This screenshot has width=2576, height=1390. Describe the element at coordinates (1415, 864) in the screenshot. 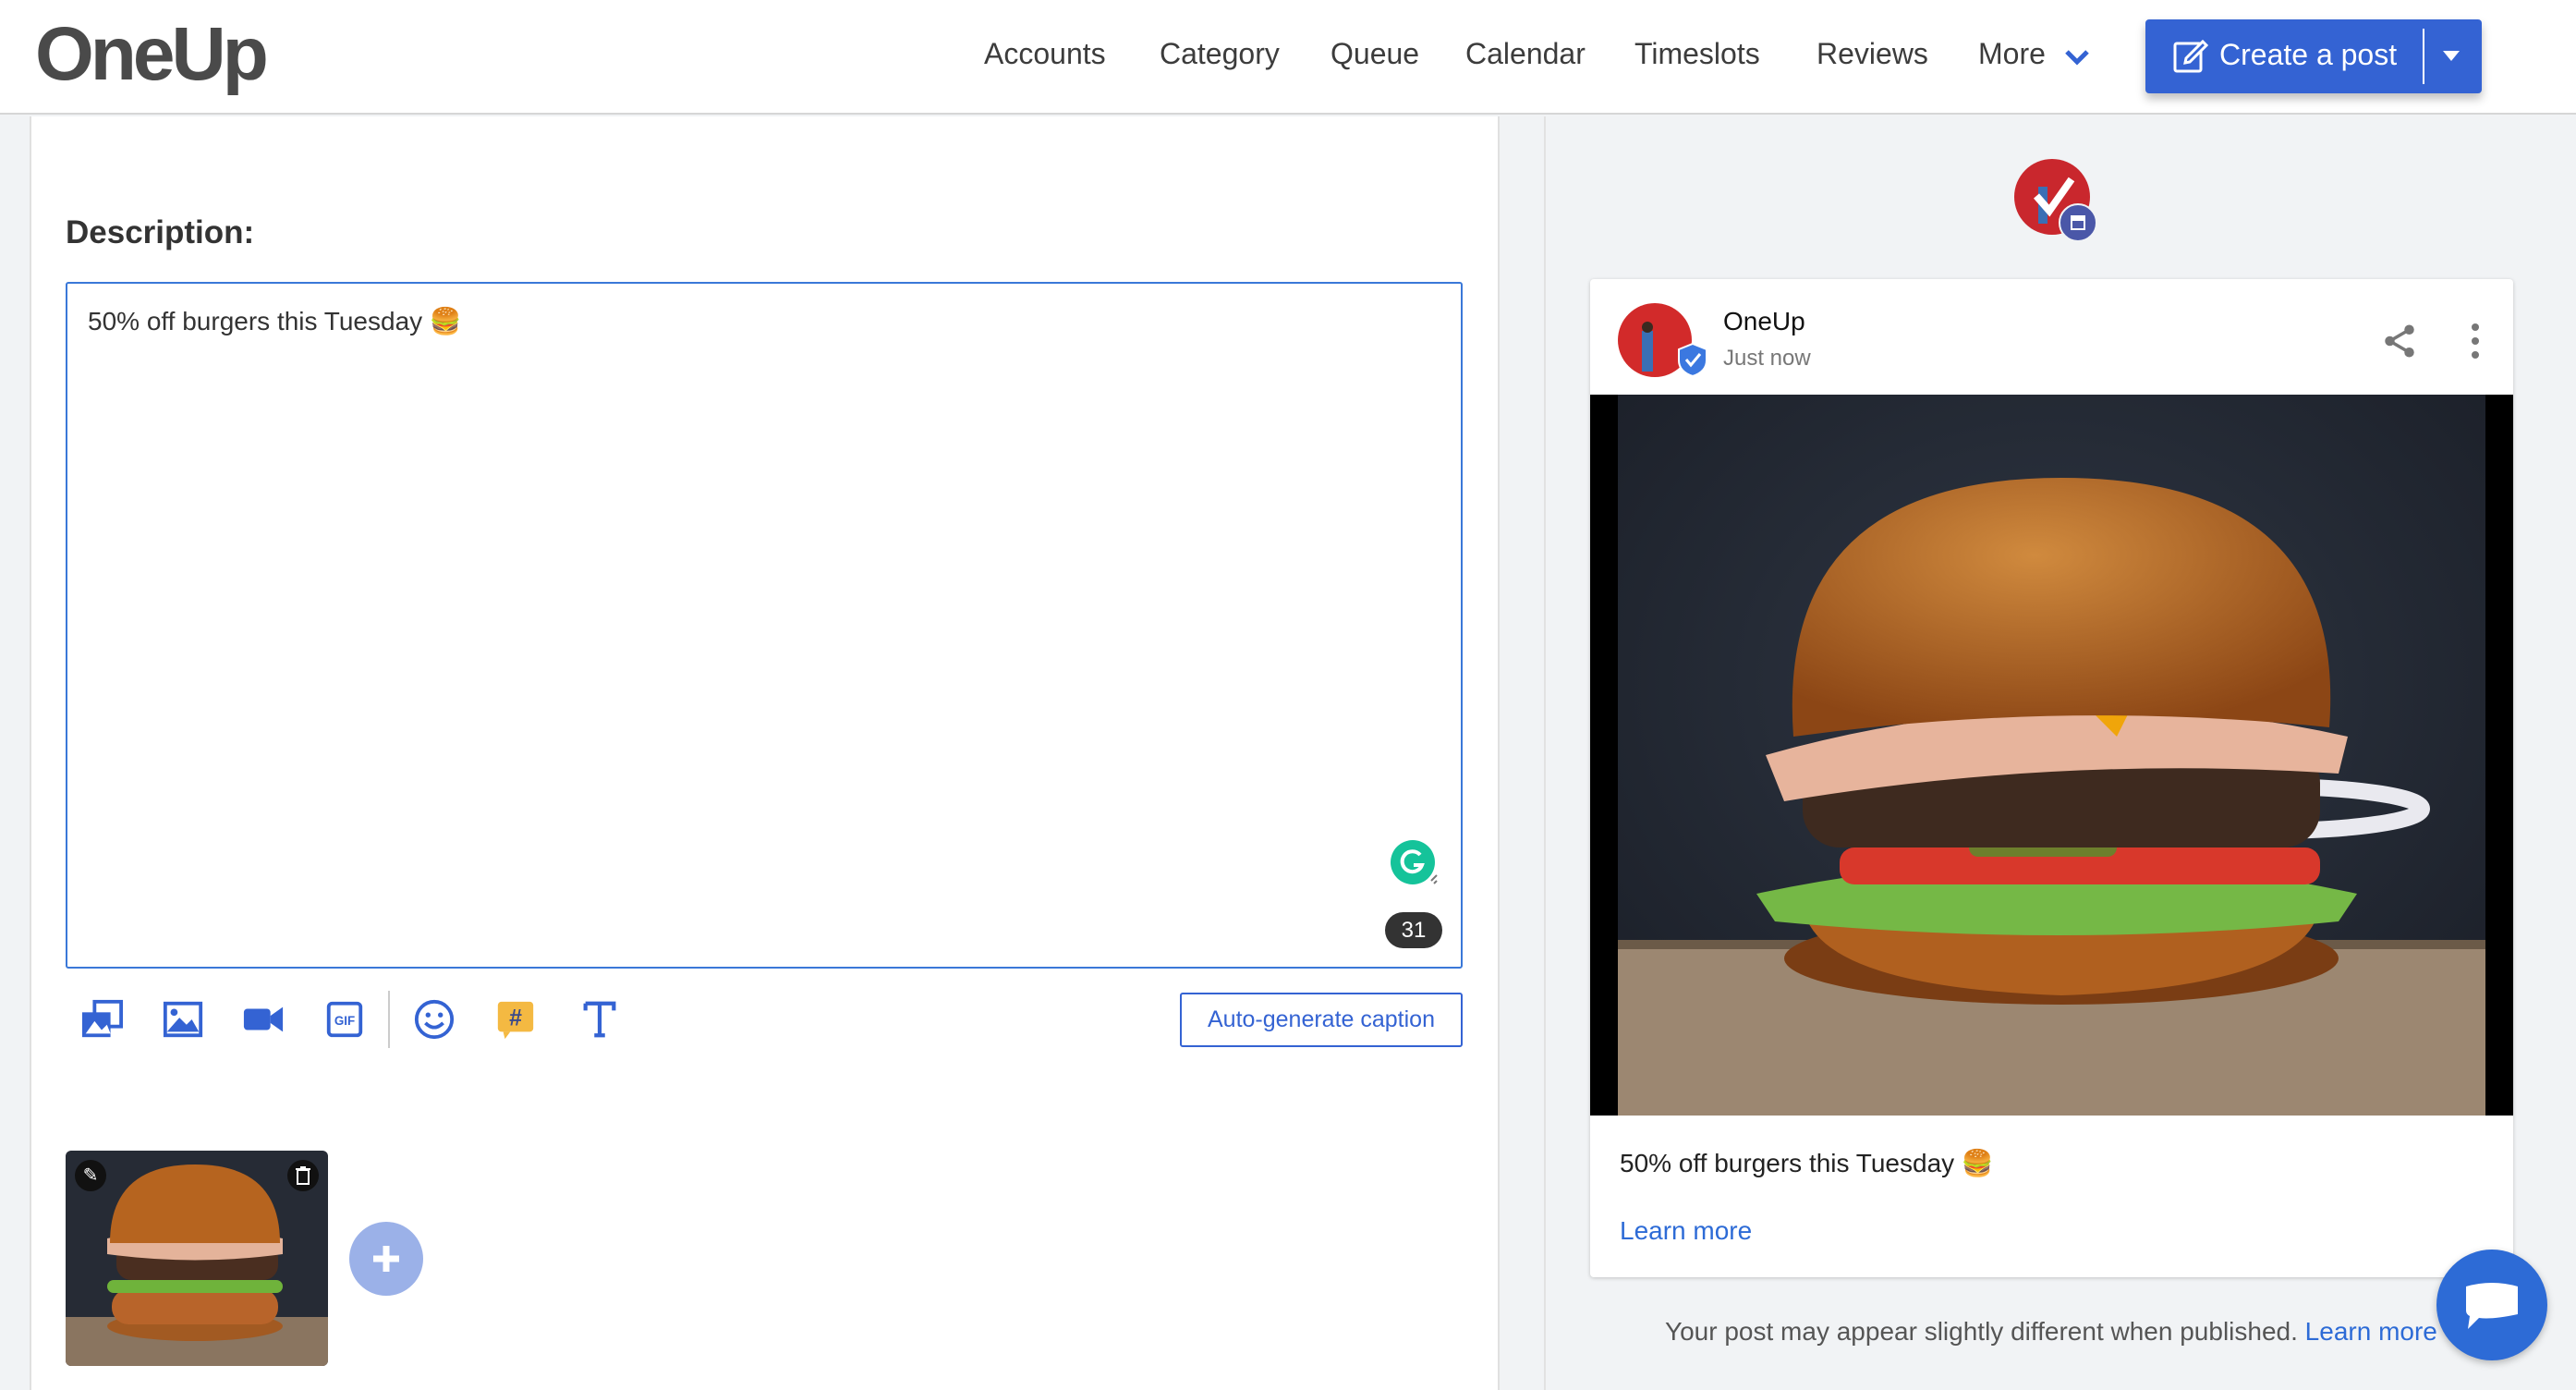

I see `grammarly-icon` at that location.